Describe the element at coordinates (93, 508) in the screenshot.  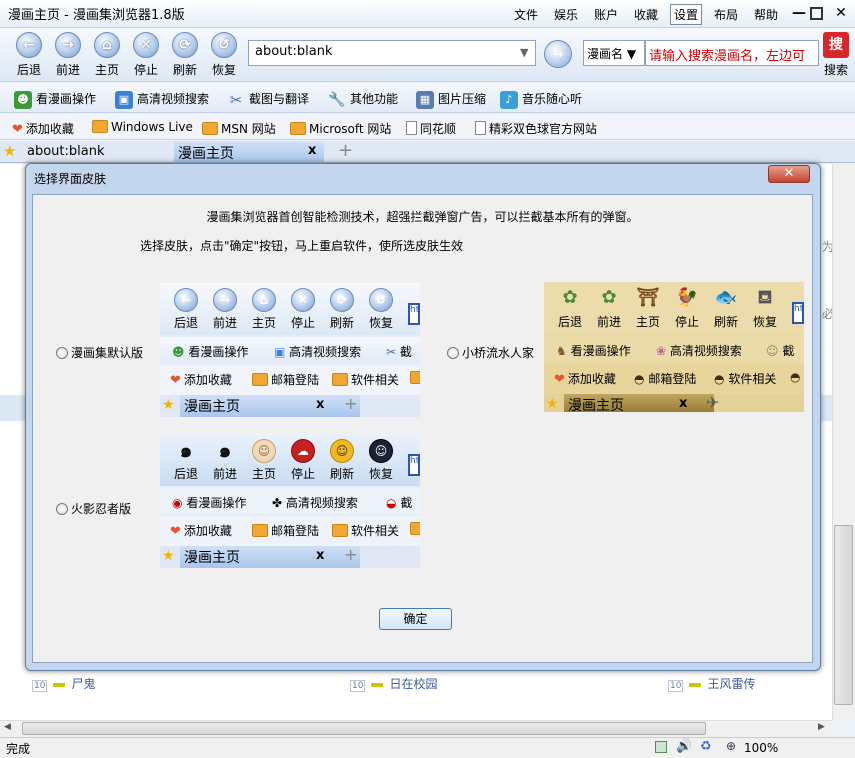
I see `skin-option-naruto: 火影忍者版` at that location.